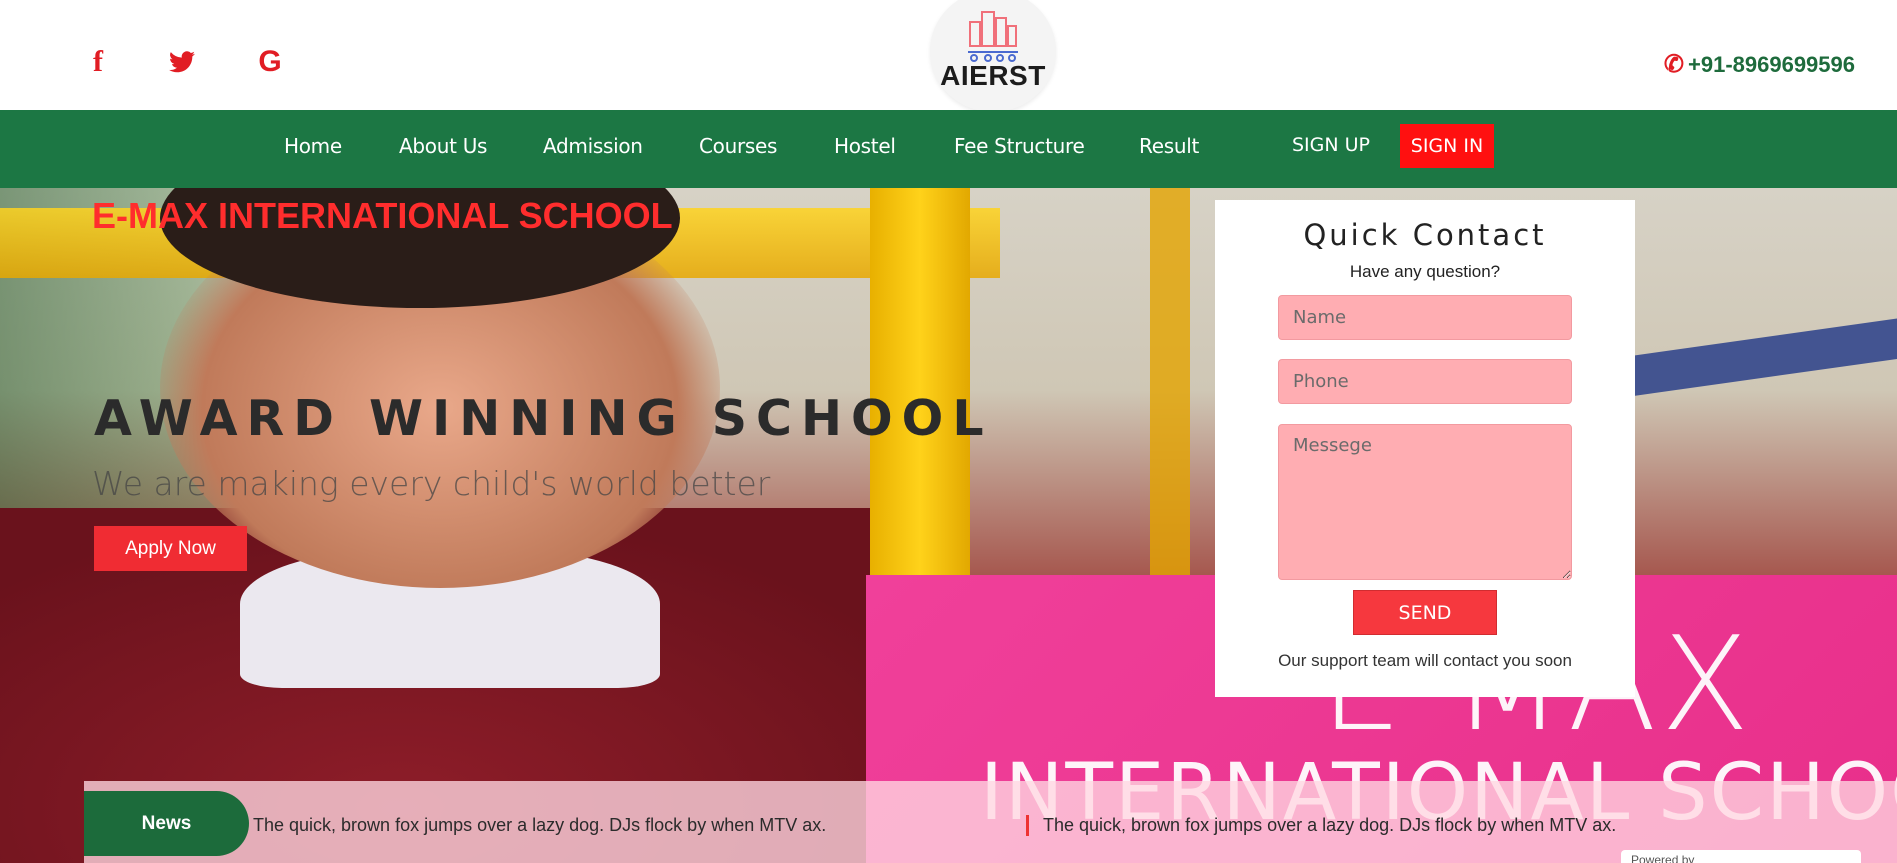 This screenshot has height=863, width=1897. Describe the element at coordinates (98, 62) in the screenshot. I see `facebook-icon: f` at that location.